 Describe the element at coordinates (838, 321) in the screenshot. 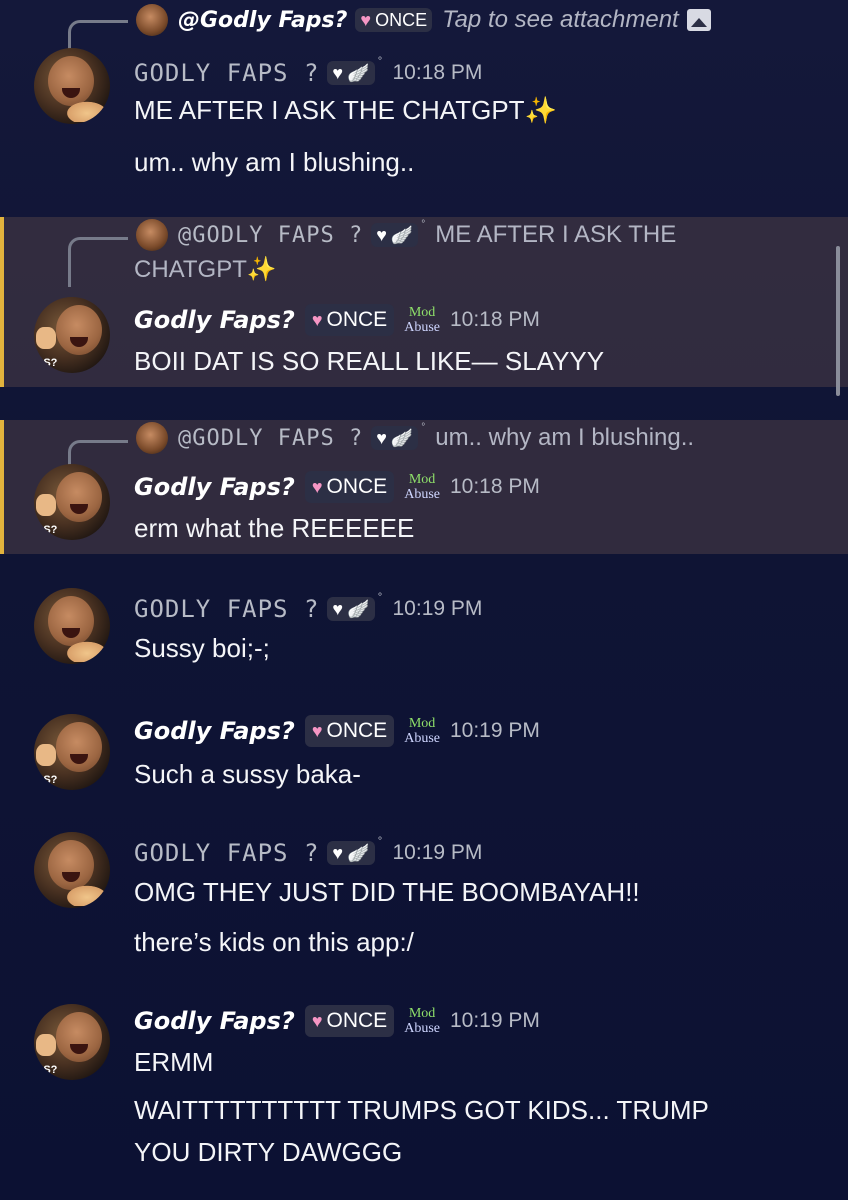

I see `scrollbar` at that location.